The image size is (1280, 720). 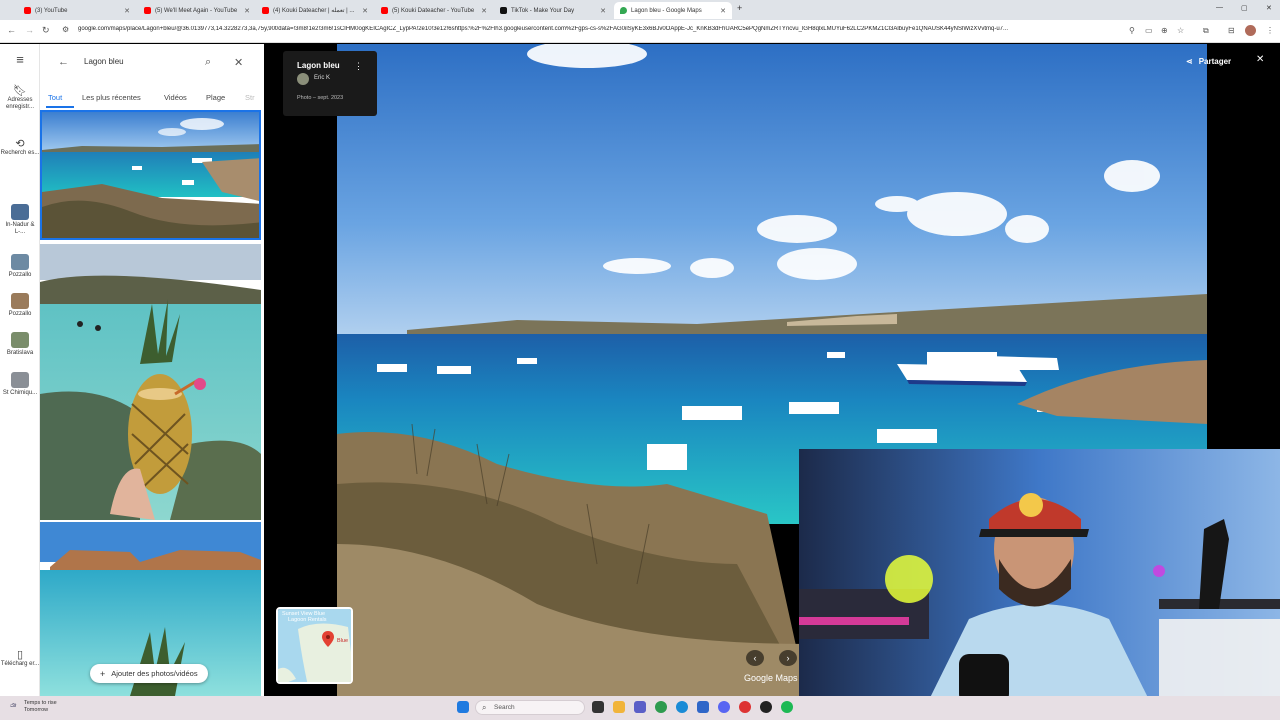 I want to click on chevron-left-icon: ‹, so click(x=755, y=658).